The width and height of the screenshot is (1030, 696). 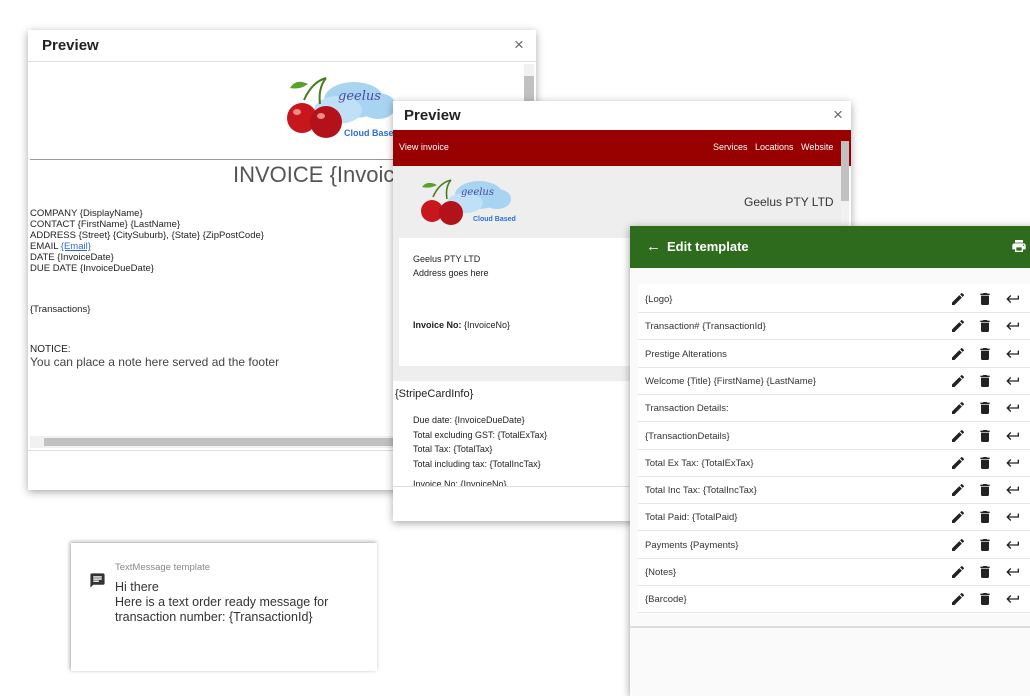 What do you see at coordinates (691, 518) in the screenshot?
I see `template-row-label: Total Paid: {TotalPaid}` at bounding box center [691, 518].